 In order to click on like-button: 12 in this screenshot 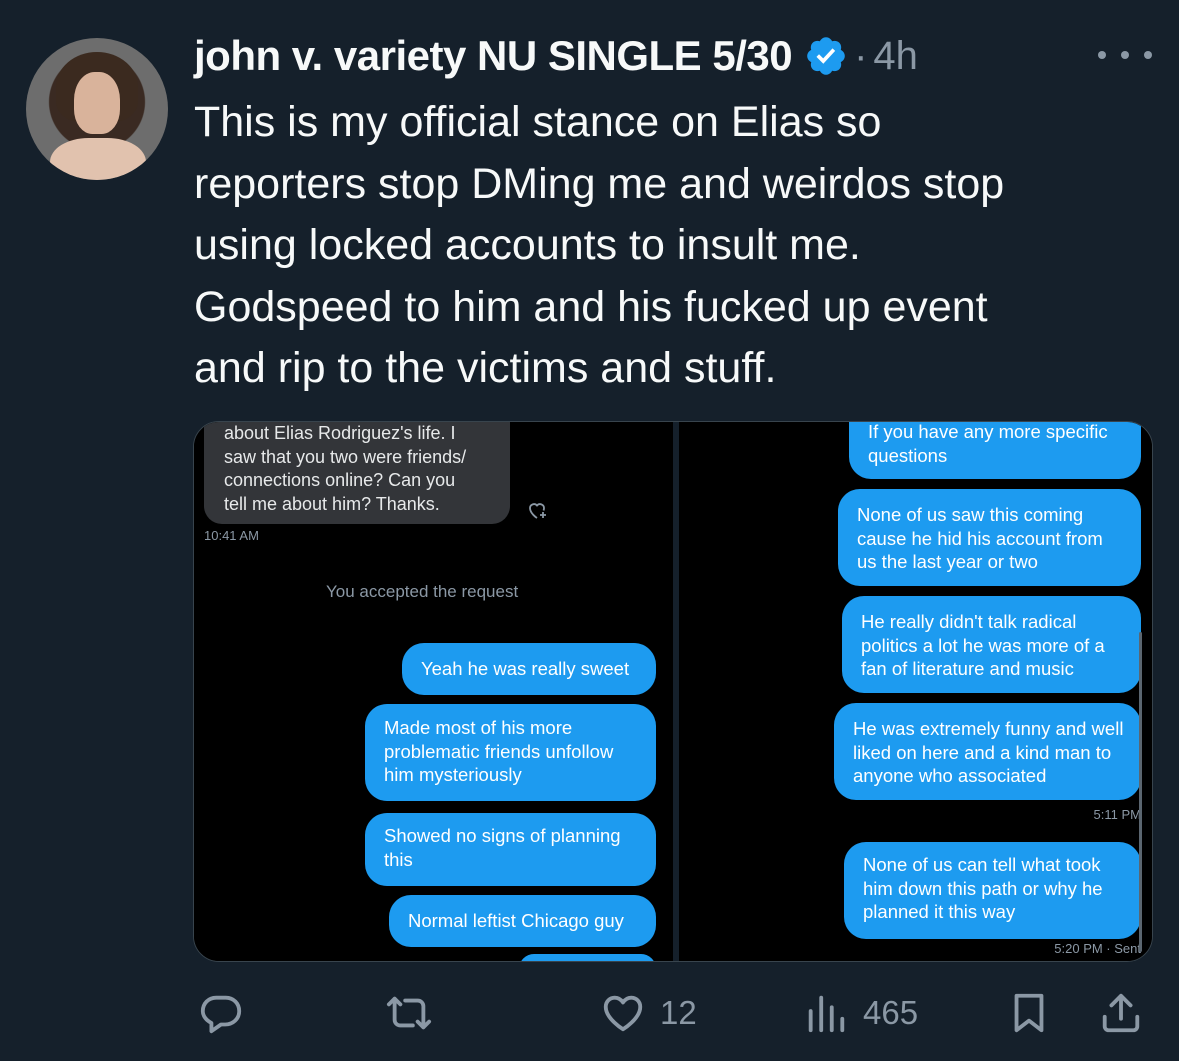, I will do `click(648, 1013)`.